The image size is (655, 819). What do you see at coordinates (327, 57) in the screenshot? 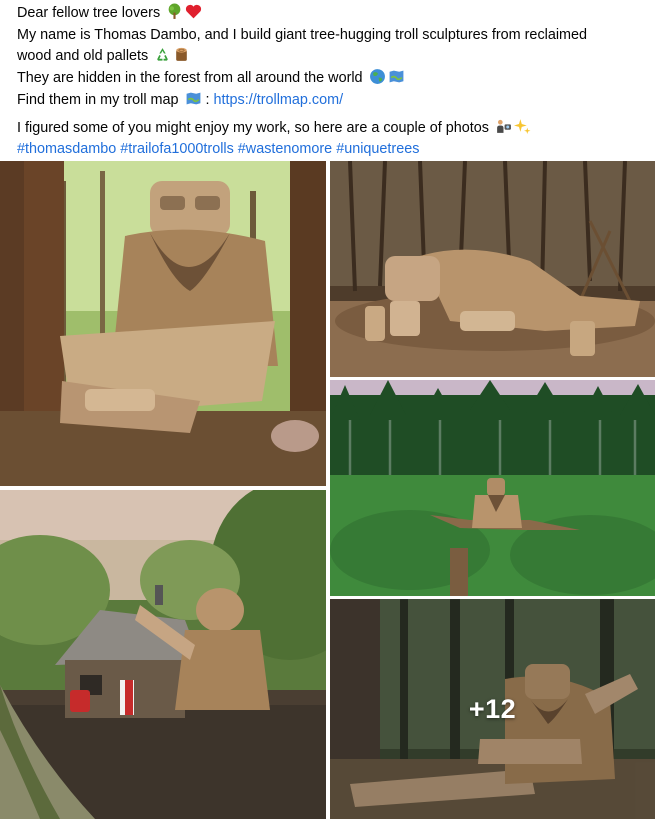
I see `intro-line-2: wood and old pallets` at bounding box center [327, 57].